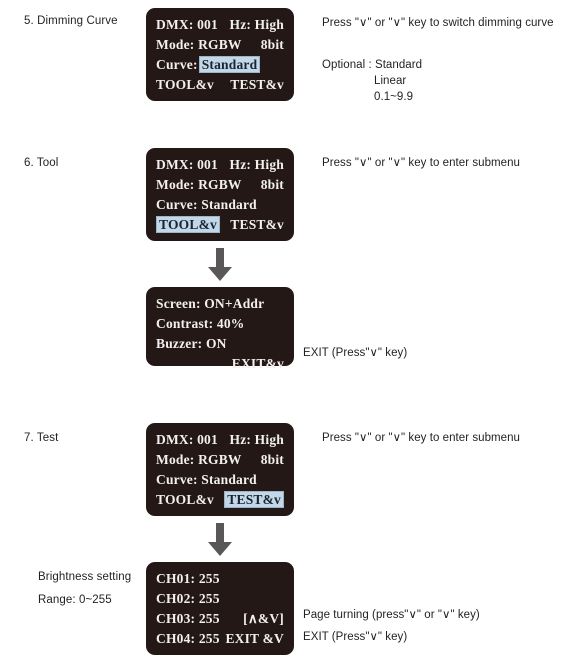 This screenshot has height=671, width=579. What do you see at coordinates (229, 64) in the screenshot?
I see `lcd-curve-value-selected: Standard` at bounding box center [229, 64].